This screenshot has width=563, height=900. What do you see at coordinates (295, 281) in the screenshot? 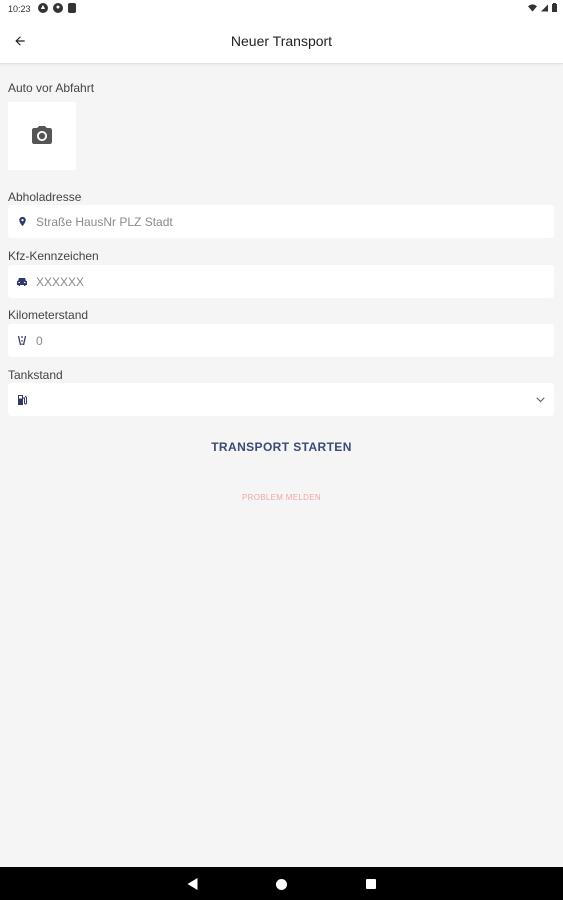
I see `license-plate-input` at bounding box center [295, 281].